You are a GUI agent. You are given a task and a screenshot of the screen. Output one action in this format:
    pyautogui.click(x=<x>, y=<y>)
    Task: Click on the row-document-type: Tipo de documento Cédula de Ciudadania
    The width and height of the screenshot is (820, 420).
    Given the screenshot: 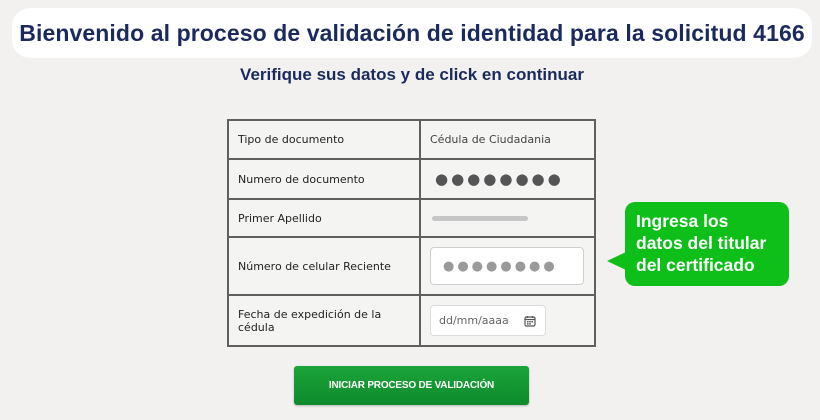 What is the action you would take?
    pyautogui.click(x=411, y=140)
    